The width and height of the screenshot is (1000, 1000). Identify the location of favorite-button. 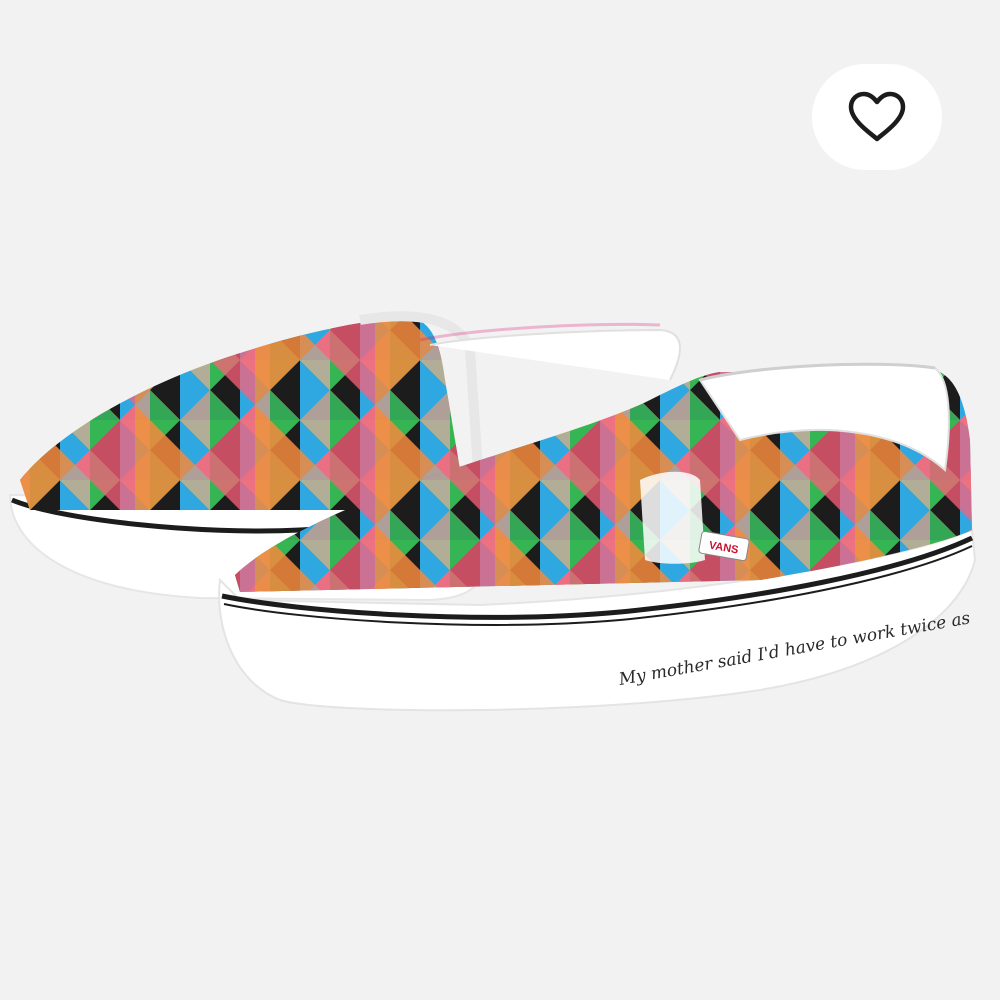
(877, 117).